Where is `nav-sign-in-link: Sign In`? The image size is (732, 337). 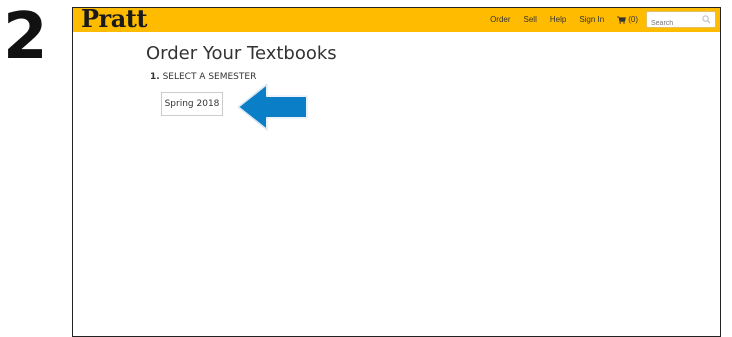 nav-sign-in-link: Sign In is located at coordinates (591, 19).